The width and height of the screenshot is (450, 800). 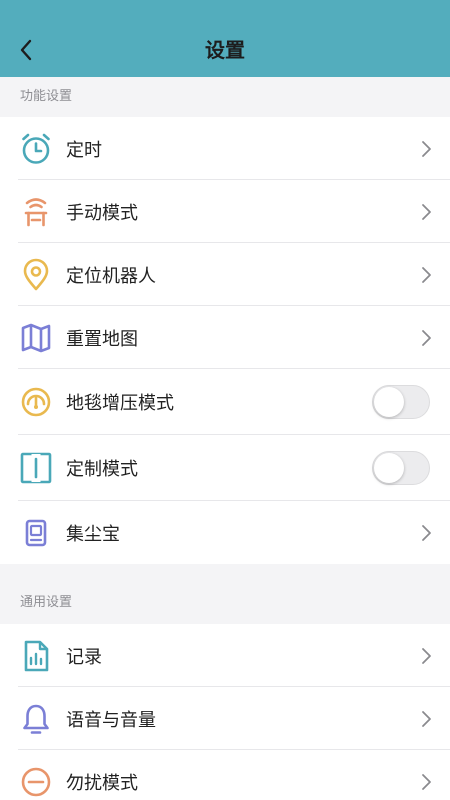 What do you see at coordinates (36, 468) in the screenshot?
I see `custom-mode-icon` at bounding box center [36, 468].